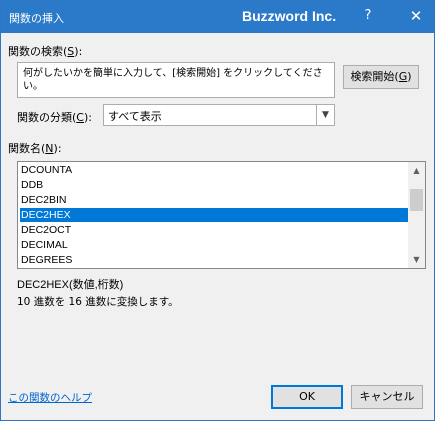  I want to click on title-bar: 関数の挿入 Buzzword Inc. ? ✕, so click(217, 17).